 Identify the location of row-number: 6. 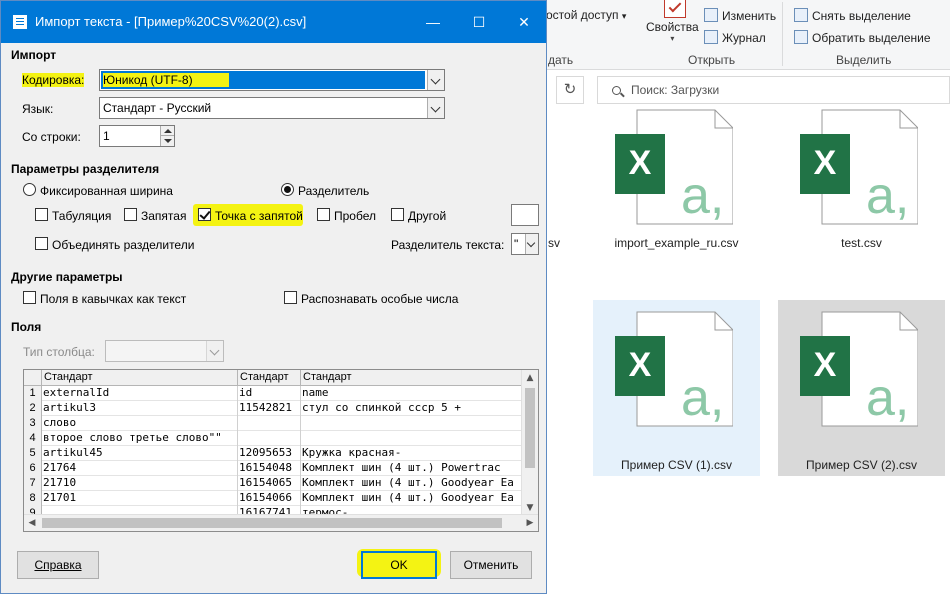
(33, 468).